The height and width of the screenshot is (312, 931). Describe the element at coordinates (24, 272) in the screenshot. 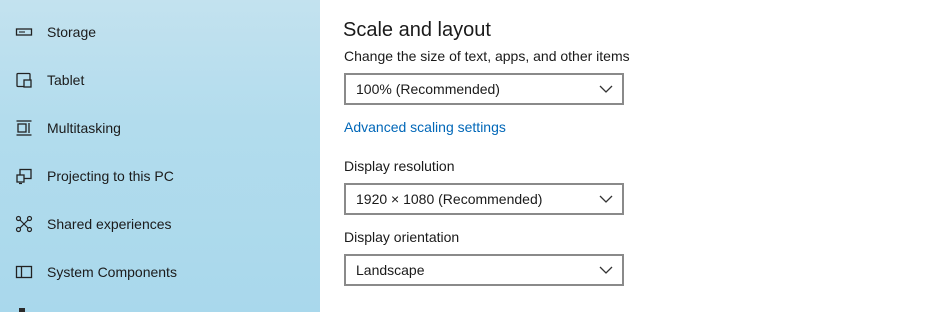

I see `system-components-icon` at that location.